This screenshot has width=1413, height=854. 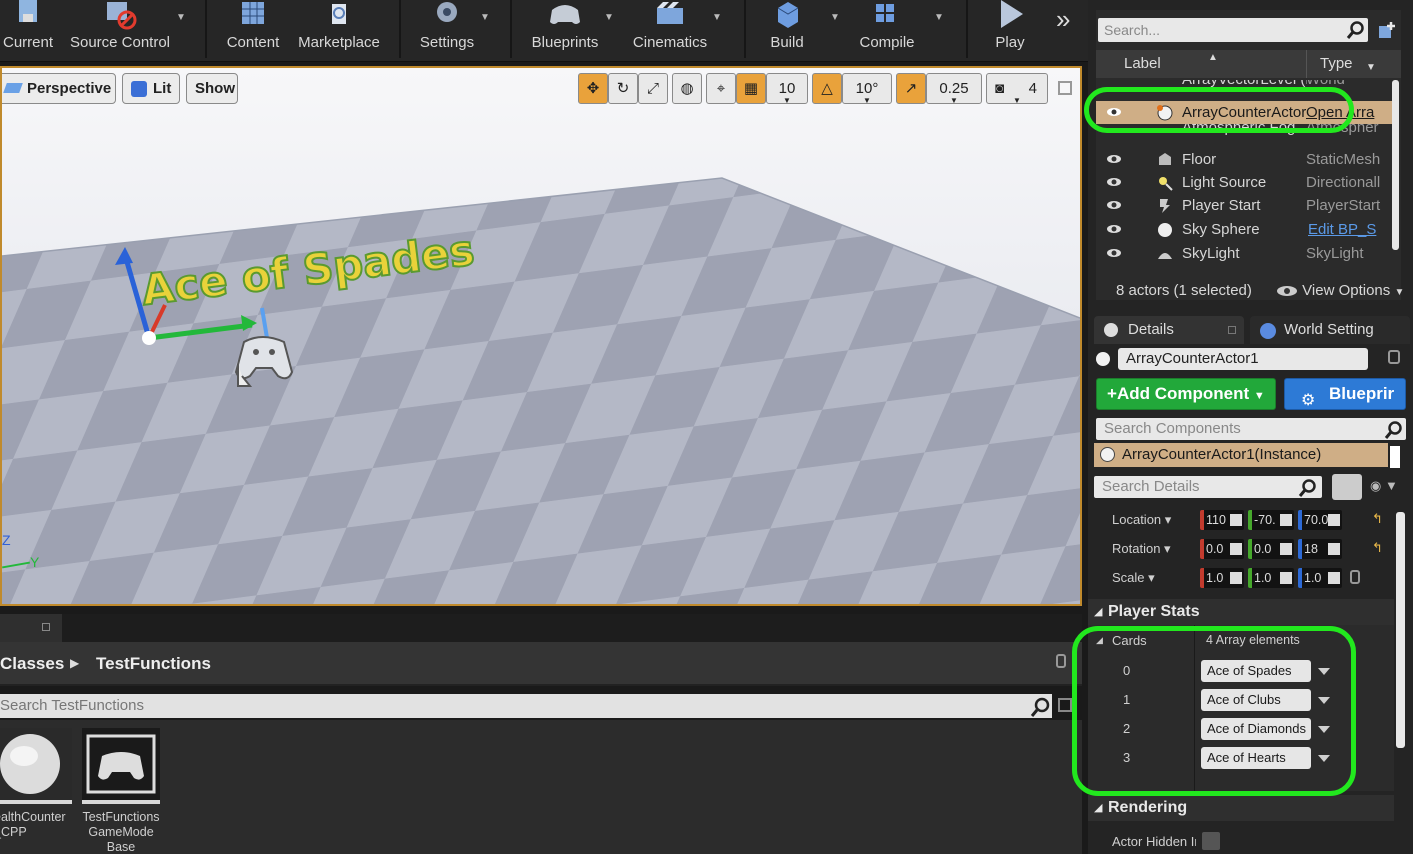 I want to click on type-dropdown-icon: ▼, so click(x=1371, y=68).